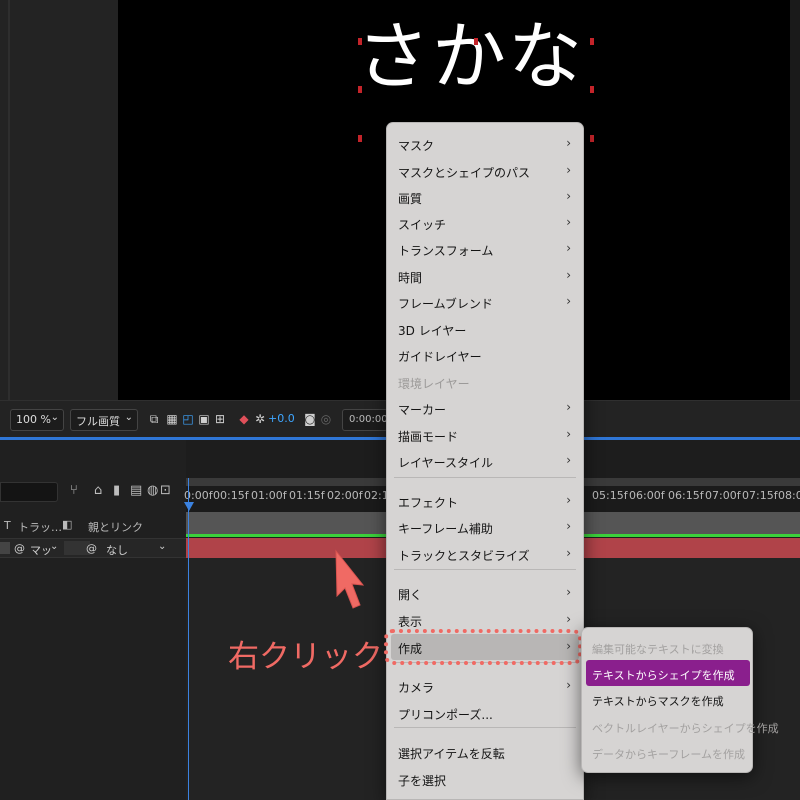 The height and width of the screenshot is (800, 800). I want to click on submenu-item: テキストからシェイプを作成, so click(668, 673).